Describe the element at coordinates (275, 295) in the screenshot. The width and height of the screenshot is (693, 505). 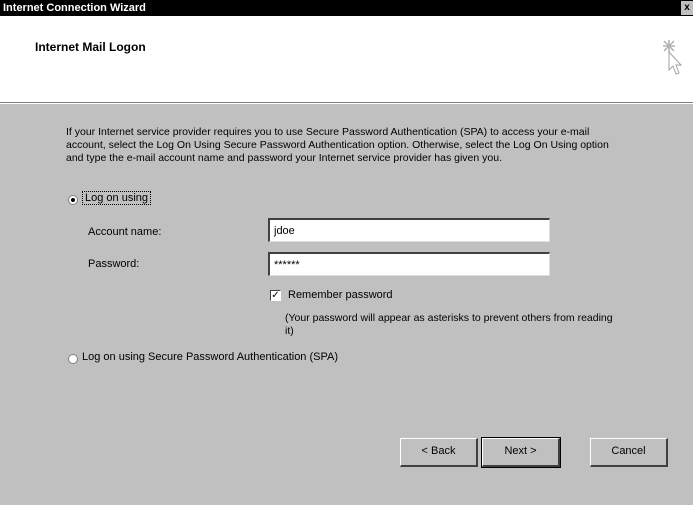
I see `remember-password-checkbox: ✓` at that location.